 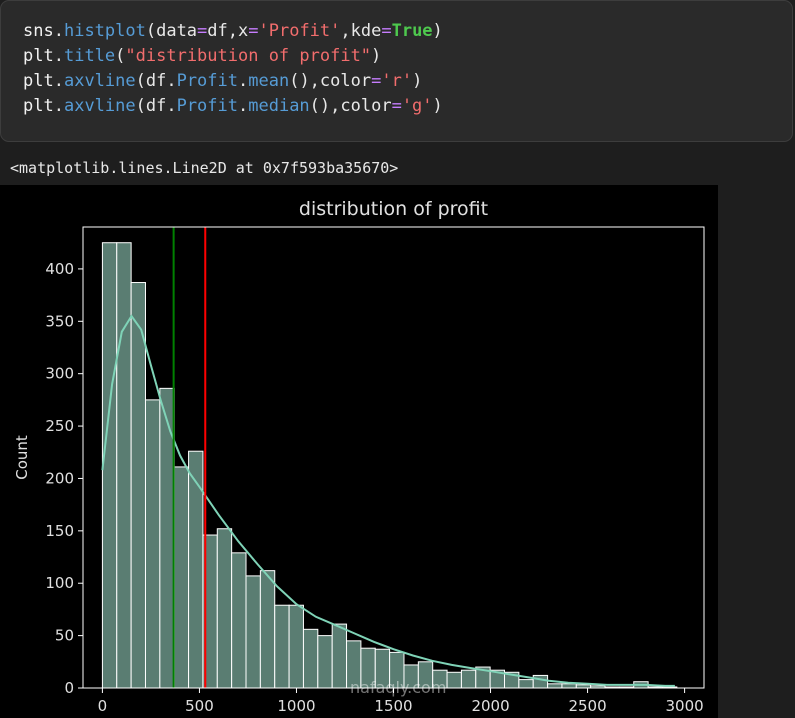 I want to click on code-token: (data, so click(x=171, y=31).